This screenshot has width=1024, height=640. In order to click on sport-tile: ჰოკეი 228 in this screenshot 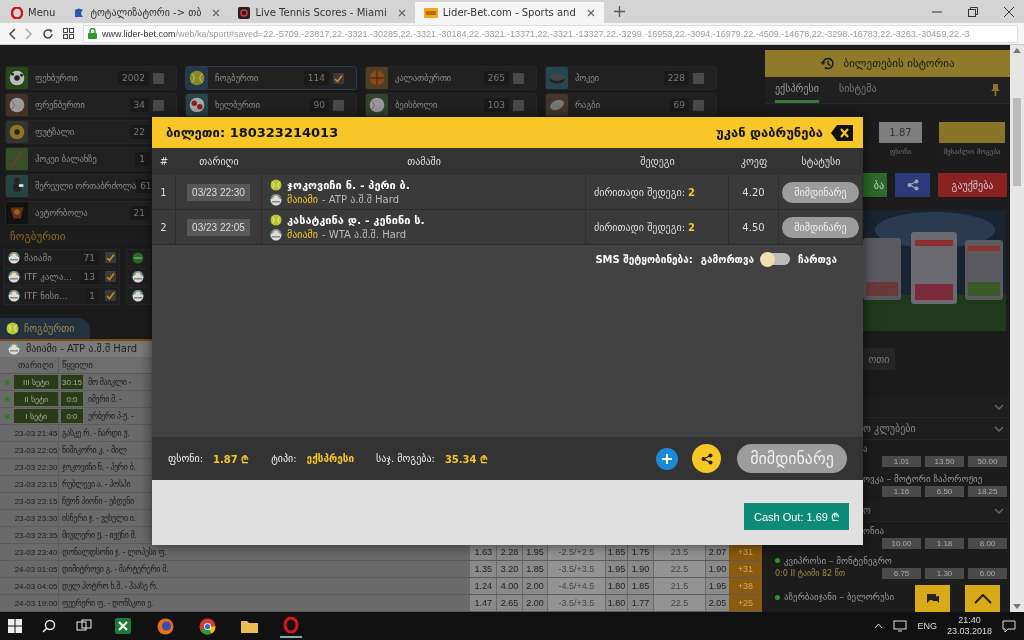, I will do `click(631, 78)`.